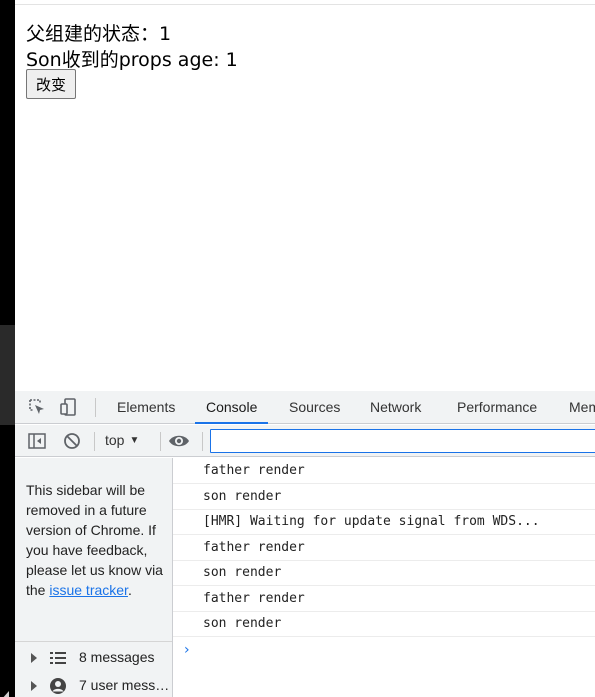 The image size is (595, 697). What do you see at coordinates (402, 441) in the screenshot?
I see `console-filter-input` at bounding box center [402, 441].